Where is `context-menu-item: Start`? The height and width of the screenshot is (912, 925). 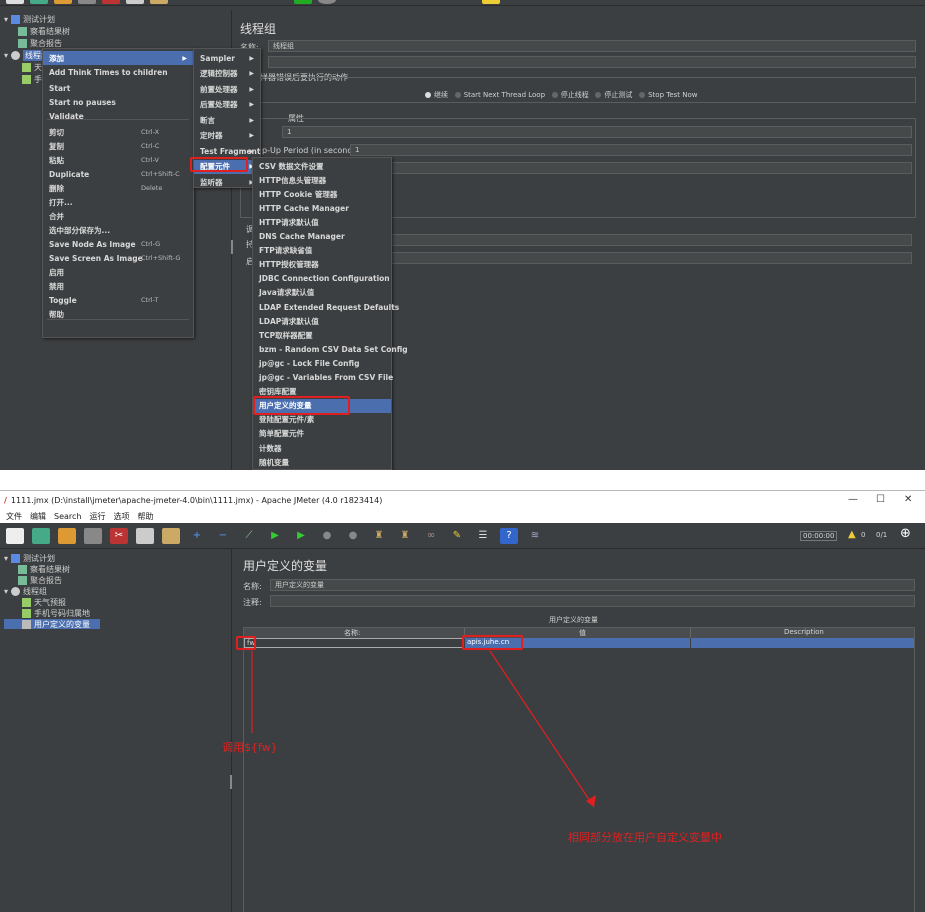
context-menu-item: Start is located at coordinates (118, 88).